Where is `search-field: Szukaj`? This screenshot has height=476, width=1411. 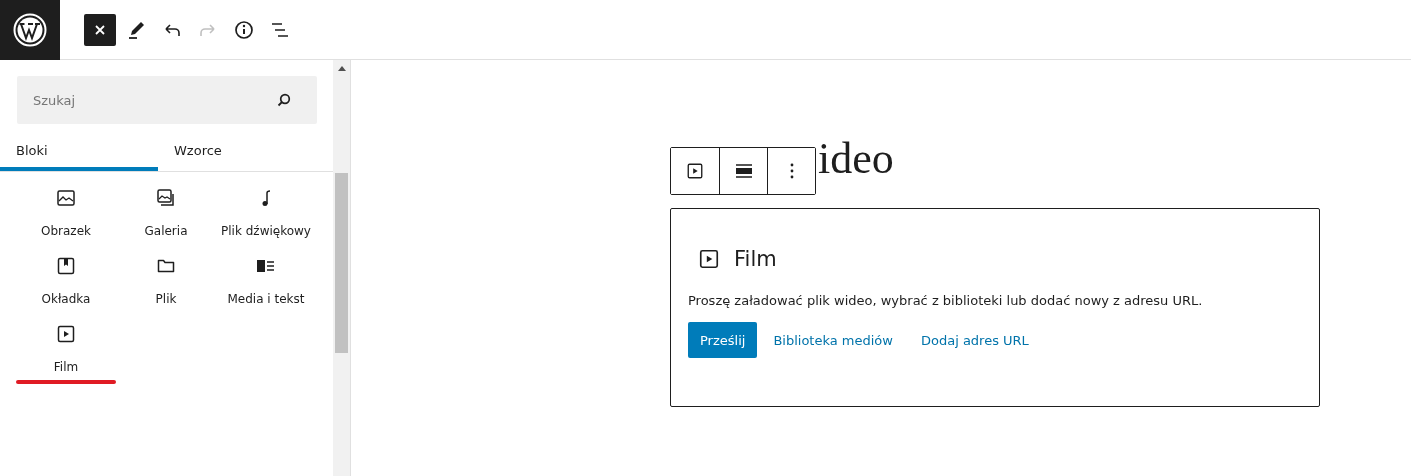 search-field: Szukaj is located at coordinates (167, 100).